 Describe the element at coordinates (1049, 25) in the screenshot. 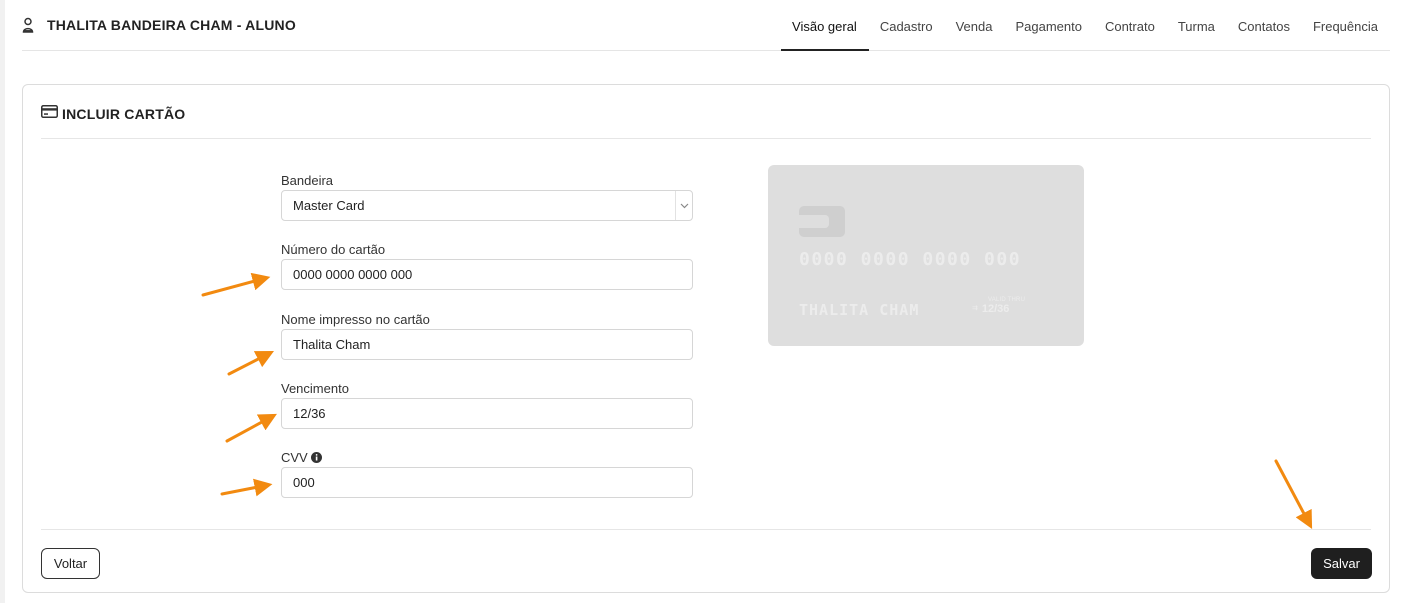

I see `tab-pagamento: Pagamento` at that location.